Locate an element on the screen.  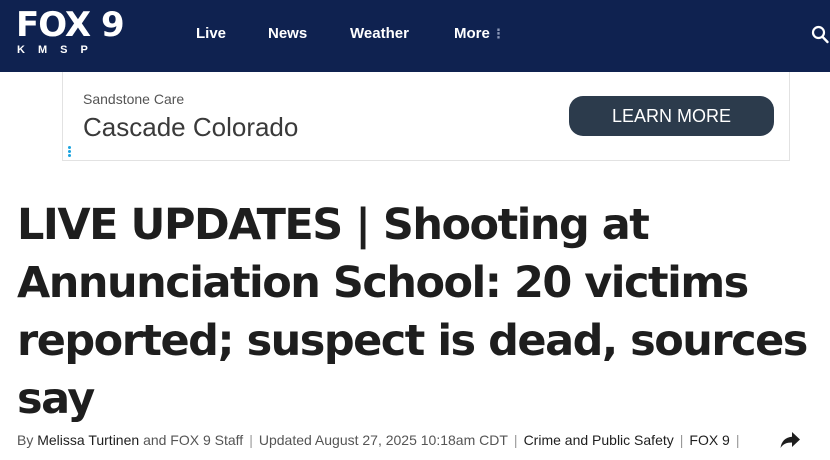
ad-options-icon is located at coordinates (70, 153).